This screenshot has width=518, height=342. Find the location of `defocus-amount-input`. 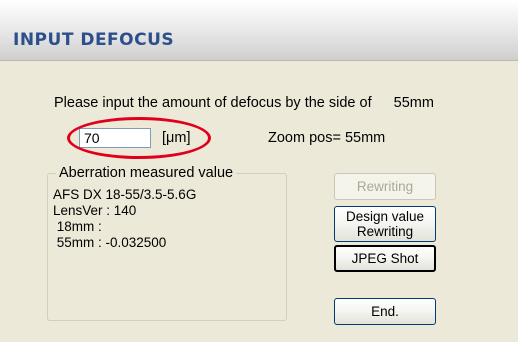

defocus-amount-input is located at coordinates (115, 138).